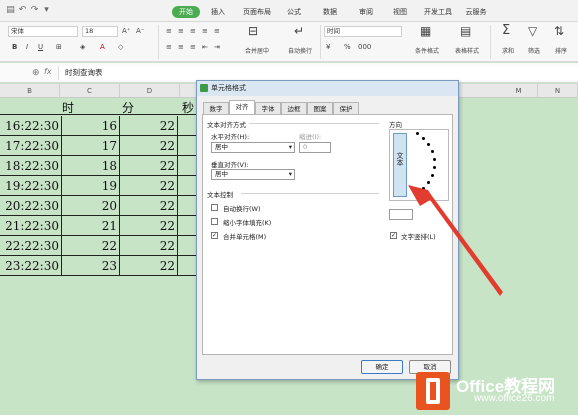 The height and width of the screenshot is (415, 578). What do you see at coordinates (100, 31) in the screenshot?
I see `font-size-select: 18` at bounding box center [100, 31].